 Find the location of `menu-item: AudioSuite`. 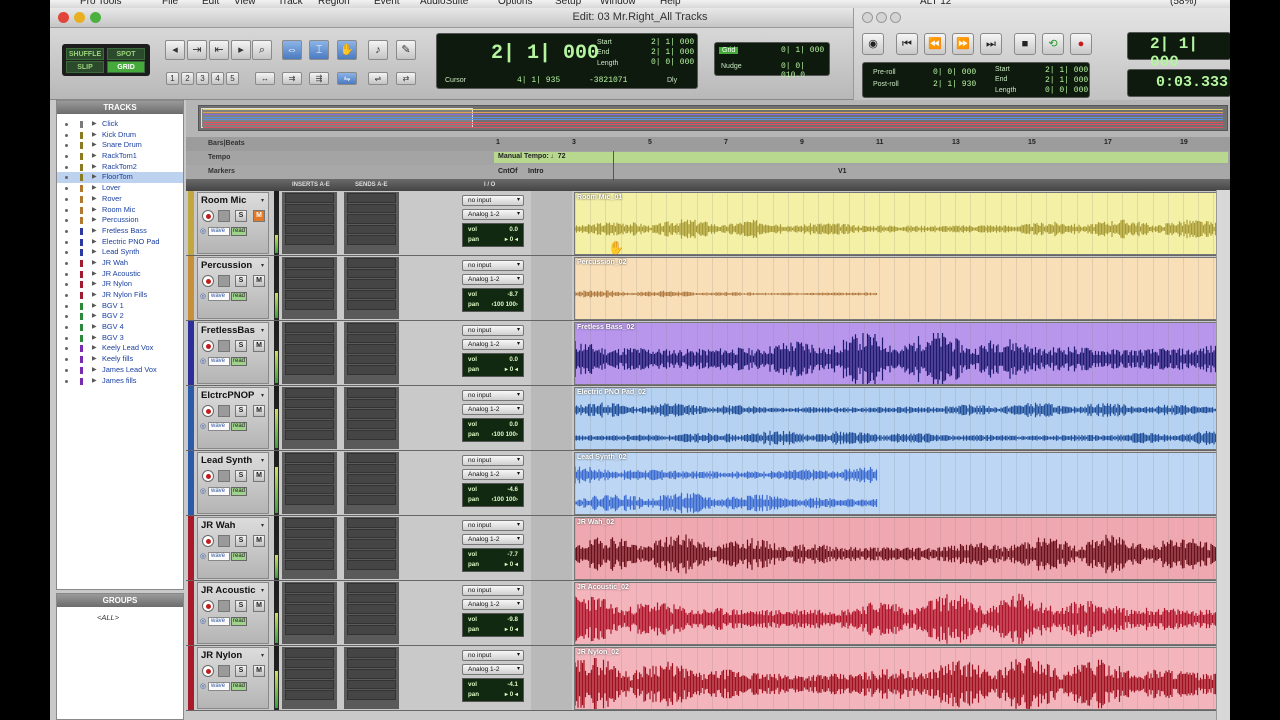

menu-item: AudioSuite is located at coordinates (444, 3).